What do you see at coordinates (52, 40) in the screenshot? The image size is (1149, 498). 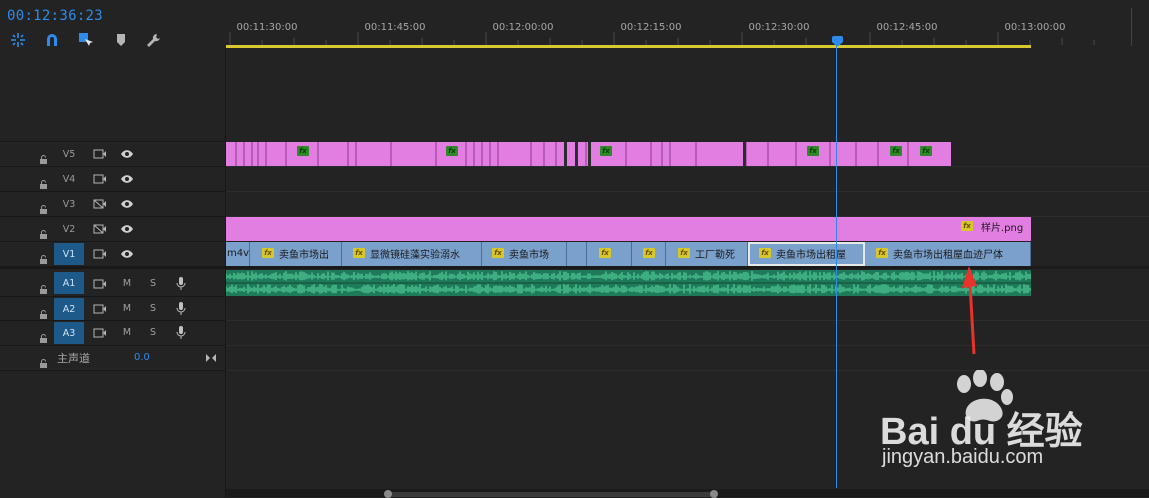 I see `snap-magnet-icon` at bounding box center [52, 40].